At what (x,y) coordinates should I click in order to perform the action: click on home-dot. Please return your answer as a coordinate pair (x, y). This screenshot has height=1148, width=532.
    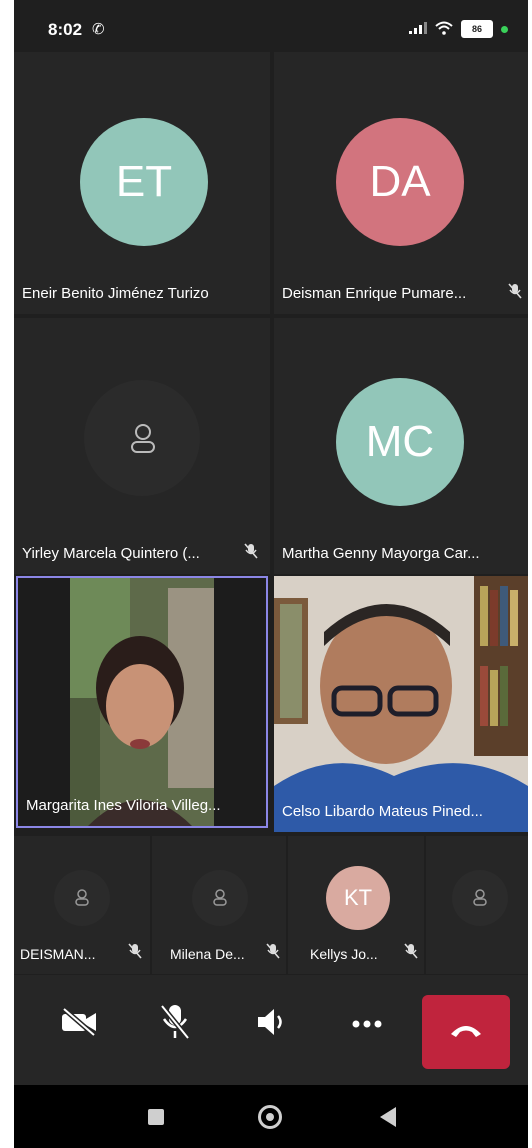
    Looking at the image, I should click on (270, 1117).